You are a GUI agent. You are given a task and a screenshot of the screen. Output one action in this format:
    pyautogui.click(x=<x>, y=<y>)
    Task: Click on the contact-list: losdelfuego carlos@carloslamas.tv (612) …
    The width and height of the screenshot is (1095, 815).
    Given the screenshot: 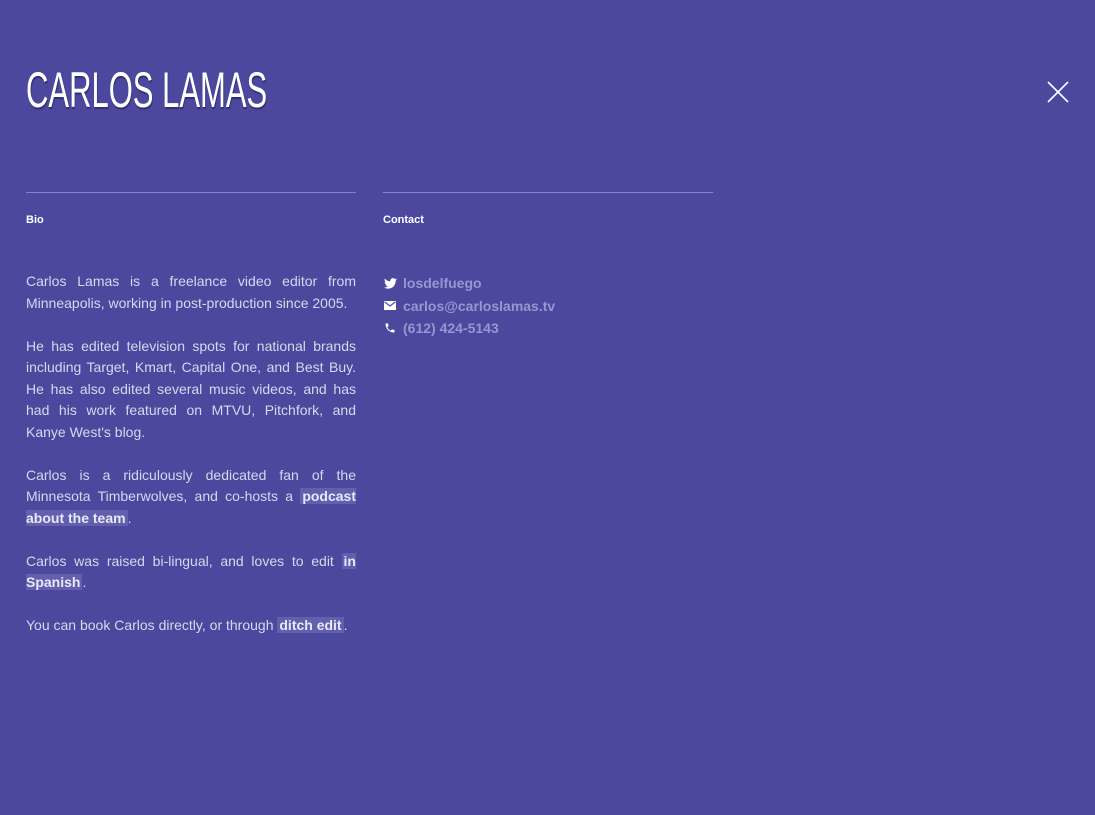 What is the action you would take?
    pyautogui.click(x=548, y=306)
    